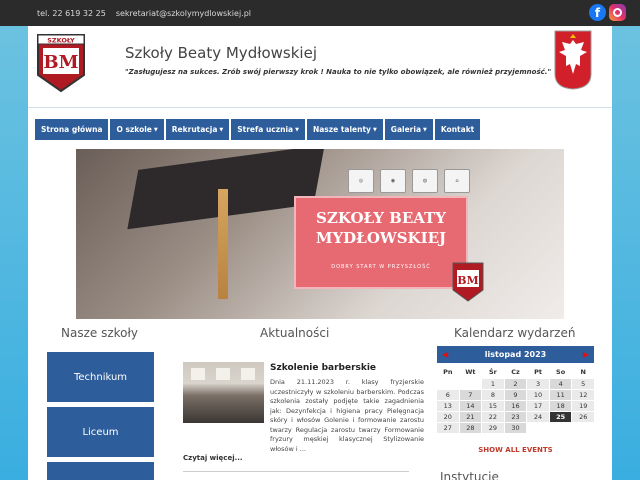 This screenshot has height=480, width=640. What do you see at coordinates (381, 218) in the screenshot?
I see `banner-title-line1: SZKOŁY BEATY` at bounding box center [381, 218].